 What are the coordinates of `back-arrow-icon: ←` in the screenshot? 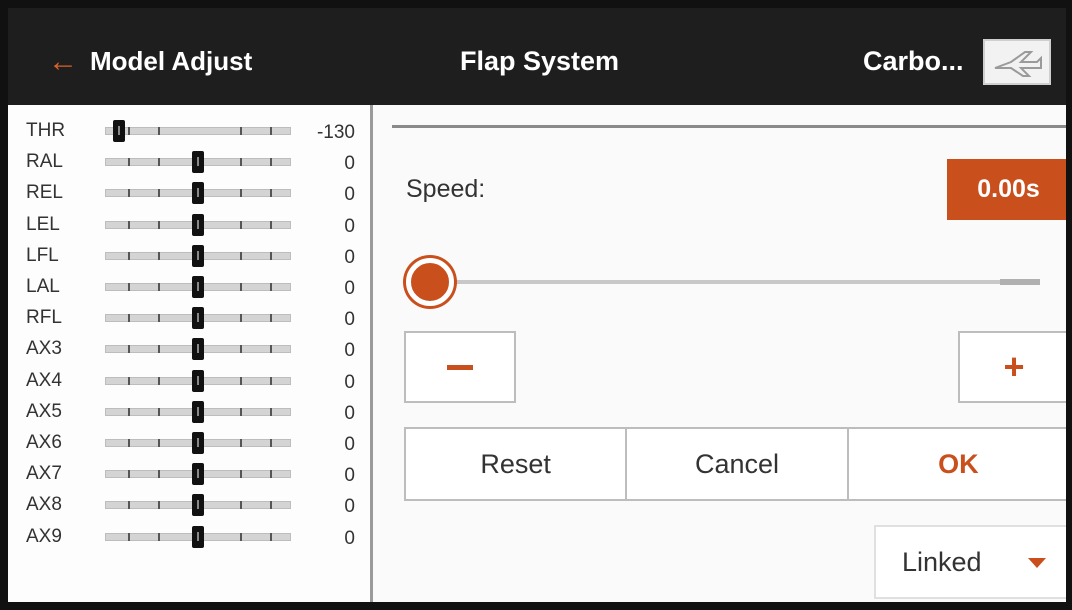 It's located at (63, 61).